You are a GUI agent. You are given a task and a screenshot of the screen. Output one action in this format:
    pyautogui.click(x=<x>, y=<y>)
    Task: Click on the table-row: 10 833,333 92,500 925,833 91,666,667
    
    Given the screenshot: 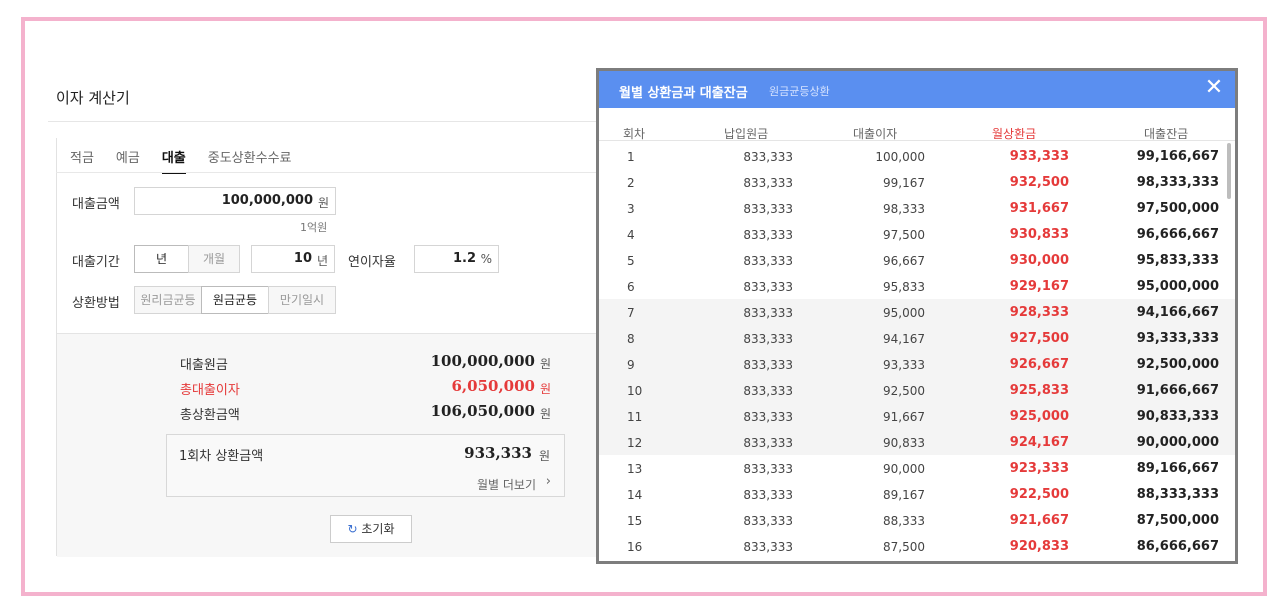 What is the action you would take?
    pyautogui.click(x=917, y=390)
    